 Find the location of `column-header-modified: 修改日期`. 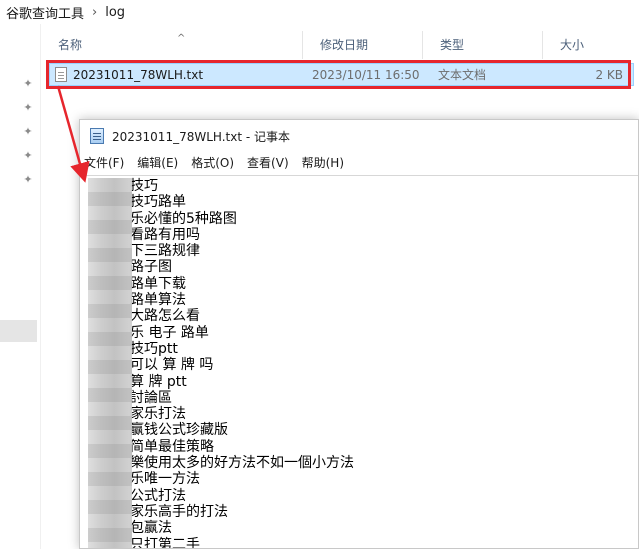

column-header-modified: 修改日期 is located at coordinates (363, 45).